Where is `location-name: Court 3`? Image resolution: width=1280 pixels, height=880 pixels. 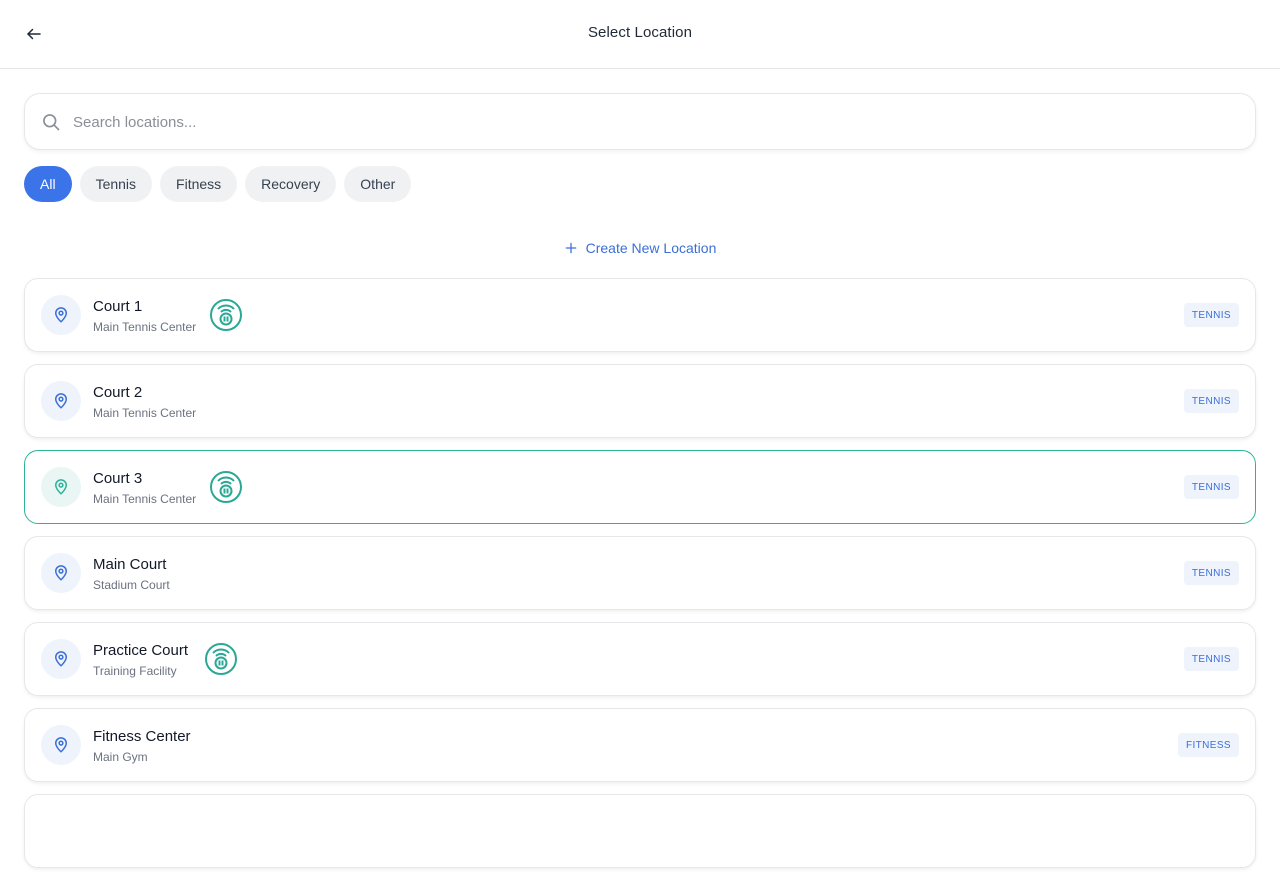 location-name: Court 3 is located at coordinates (118, 478).